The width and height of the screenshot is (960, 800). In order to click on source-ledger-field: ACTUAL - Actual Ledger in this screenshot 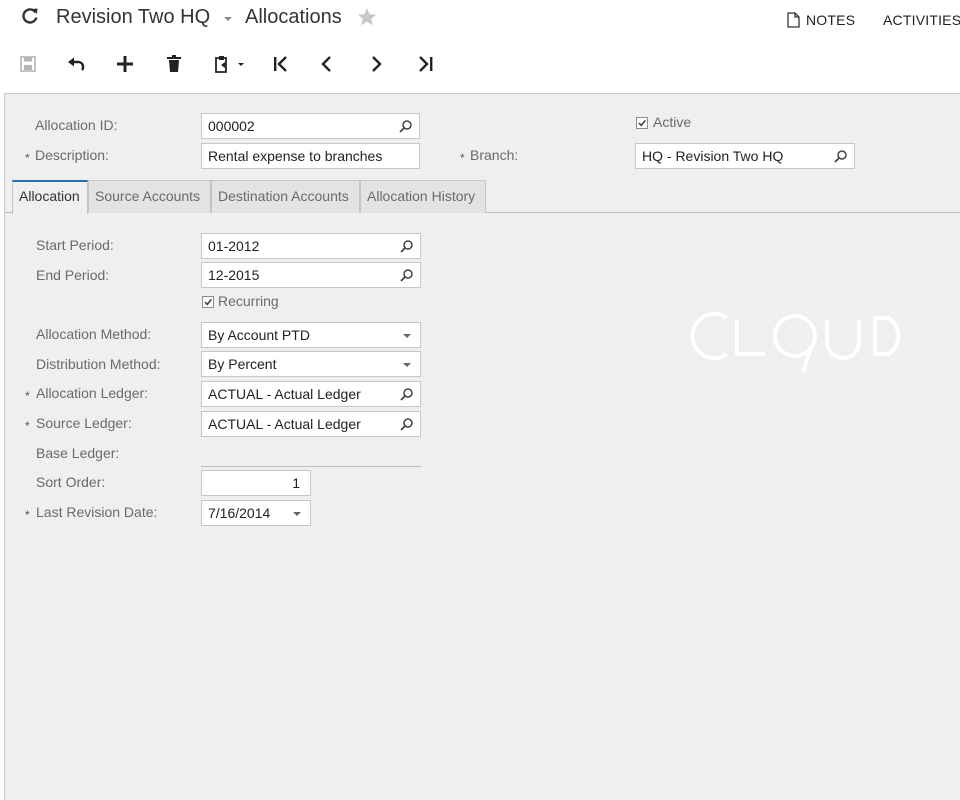, I will do `click(311, 424)`.